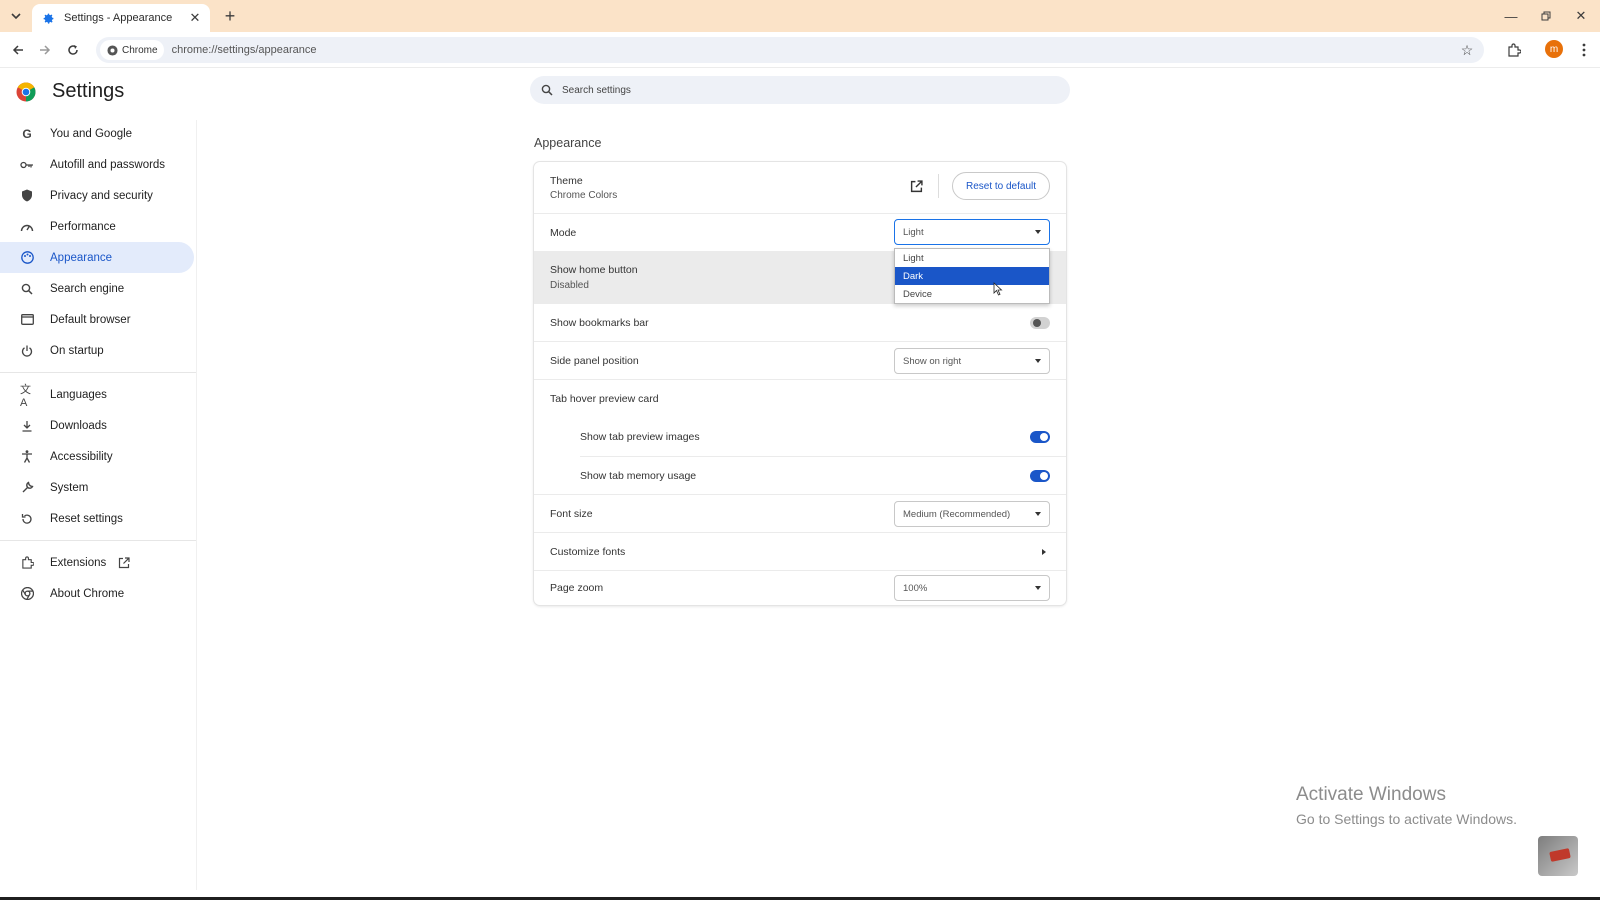 The width and height of the screenshot is (1600, 900). Describe the element at coordinates (640, 437) in the screenshot. I see `preview-images-label: Show tab preview images` at that location.